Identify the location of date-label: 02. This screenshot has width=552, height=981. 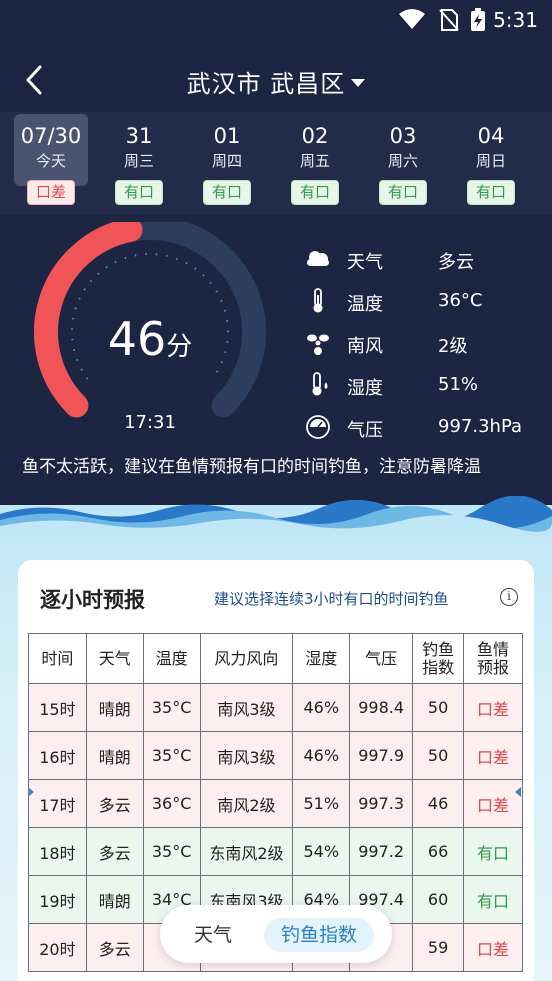
(315, 136).